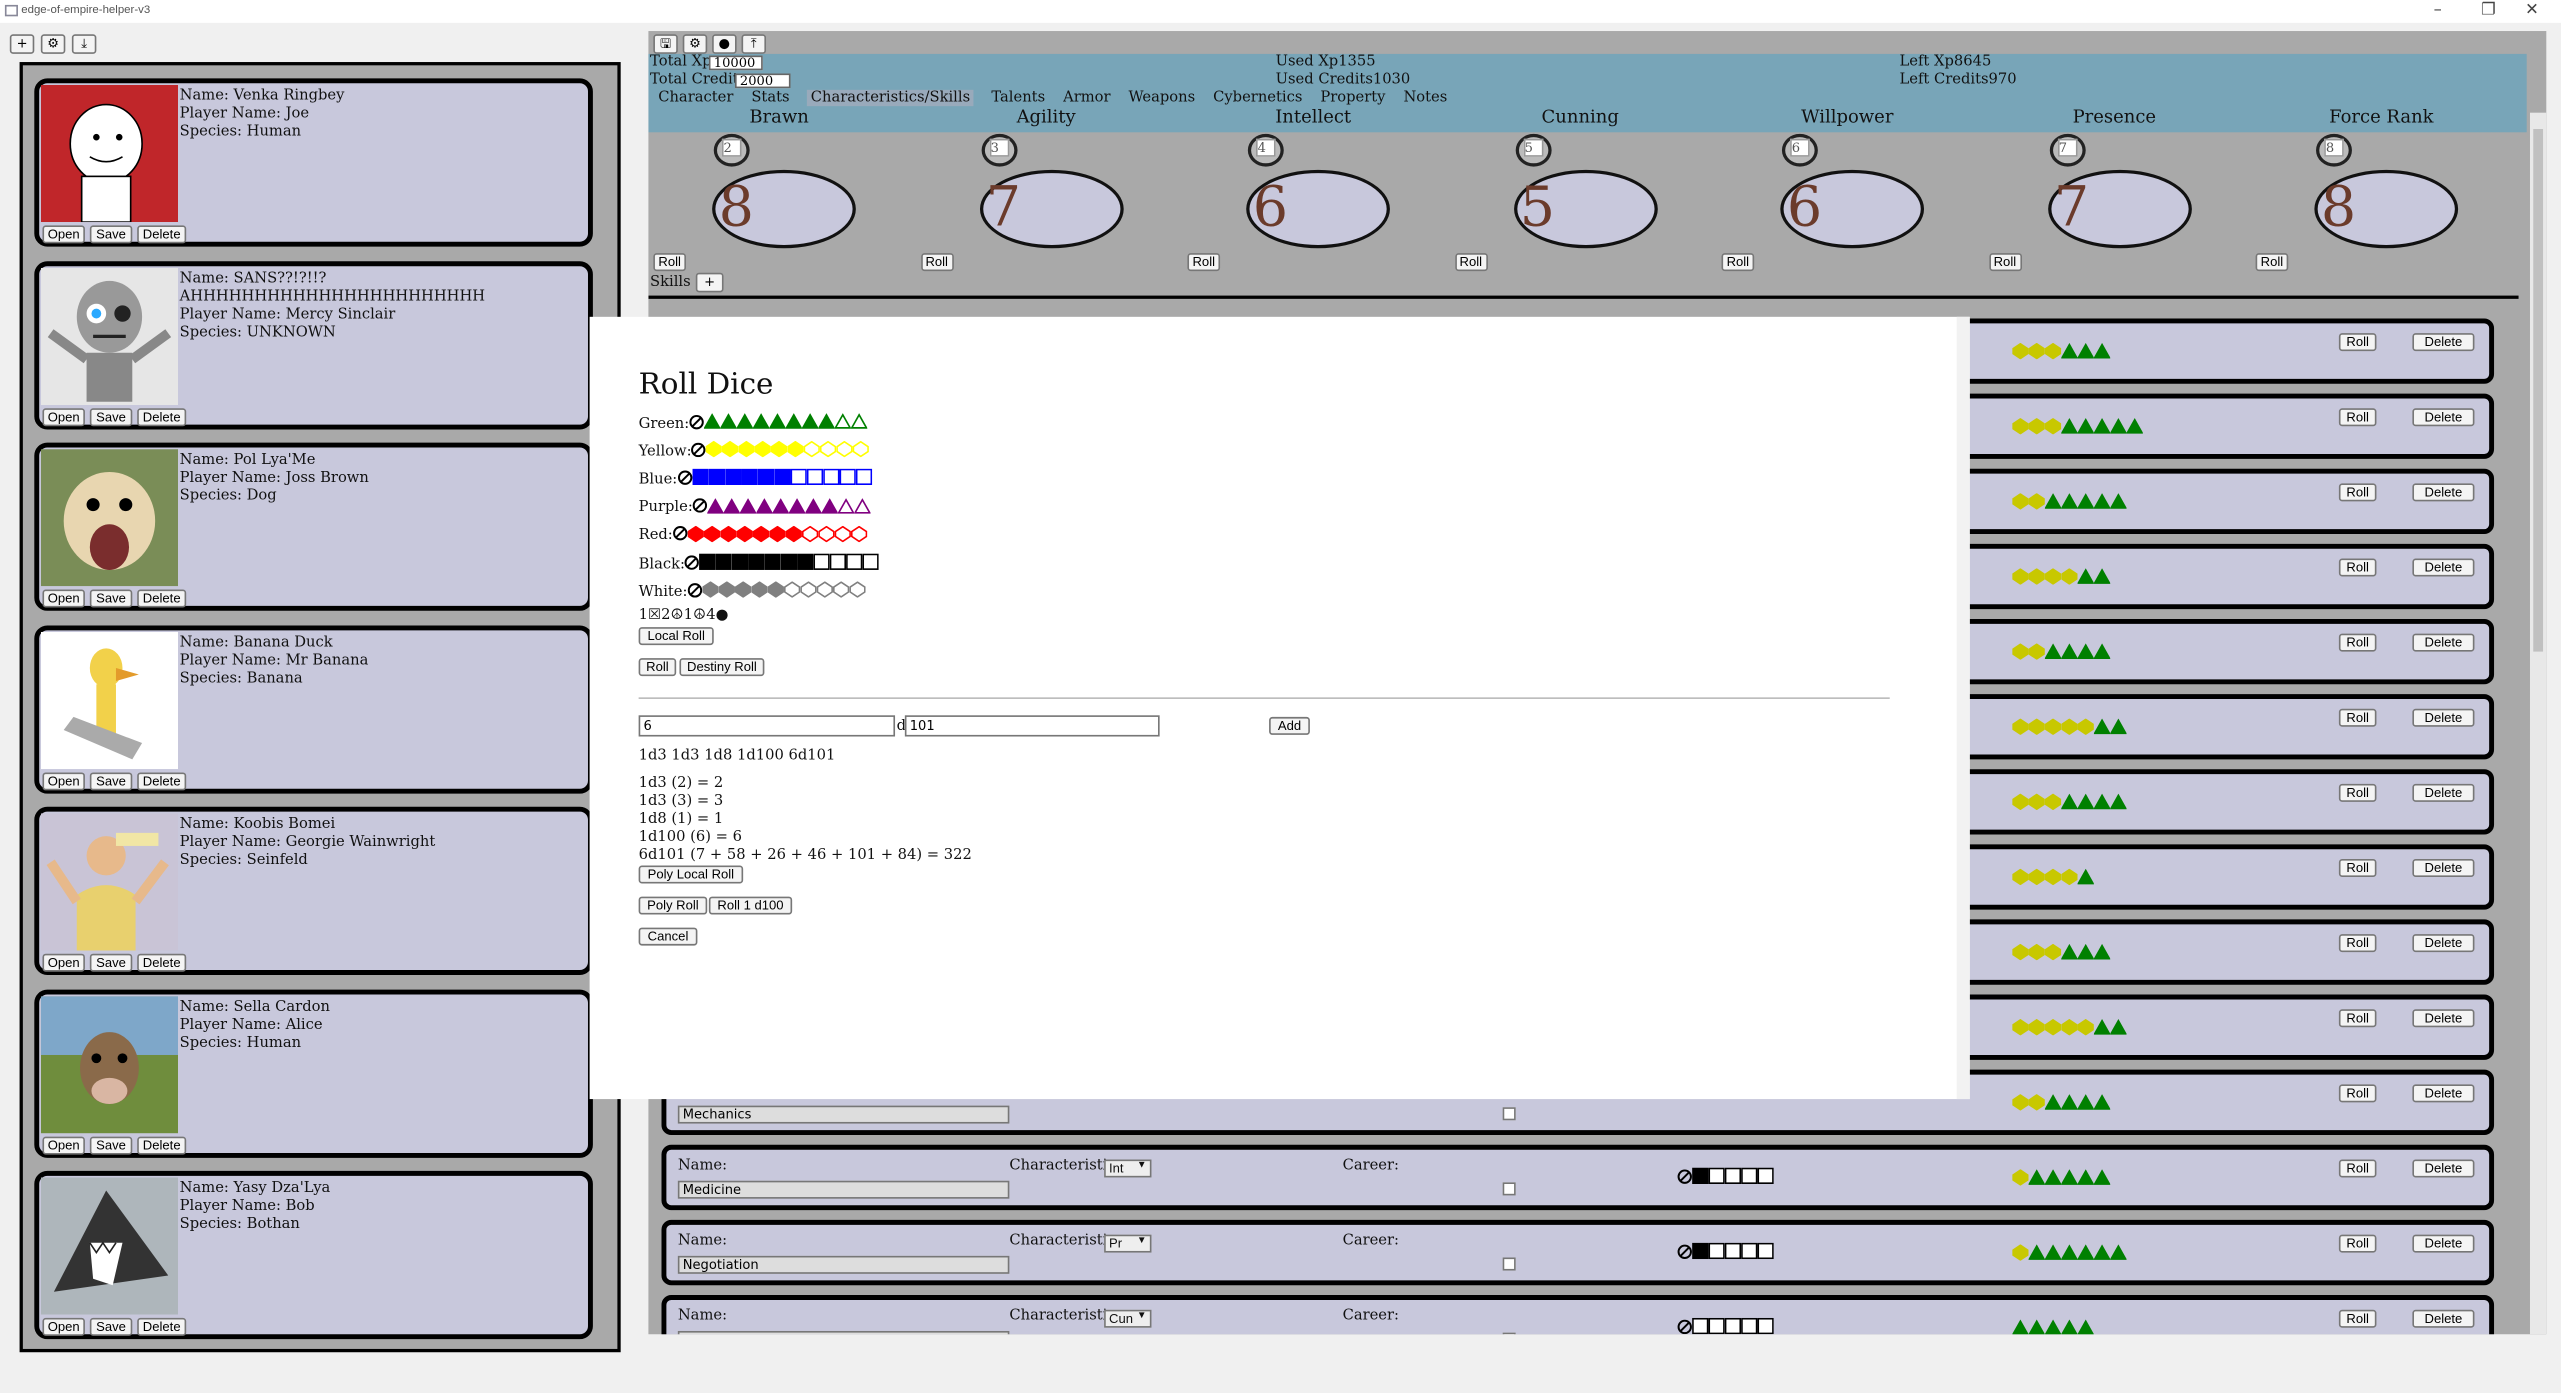 The image size is (2561, 1393). I want to click on cancel-button: Cancel, so click(668, 936).